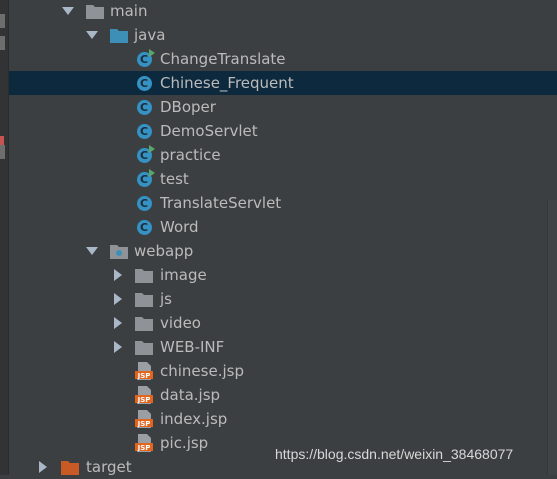 Image resolution: width=557 pixels, height=479 pixels. Describe the element at coordinates (283, 11) in the screenshot. I see `tree-node-main: main` at that location.